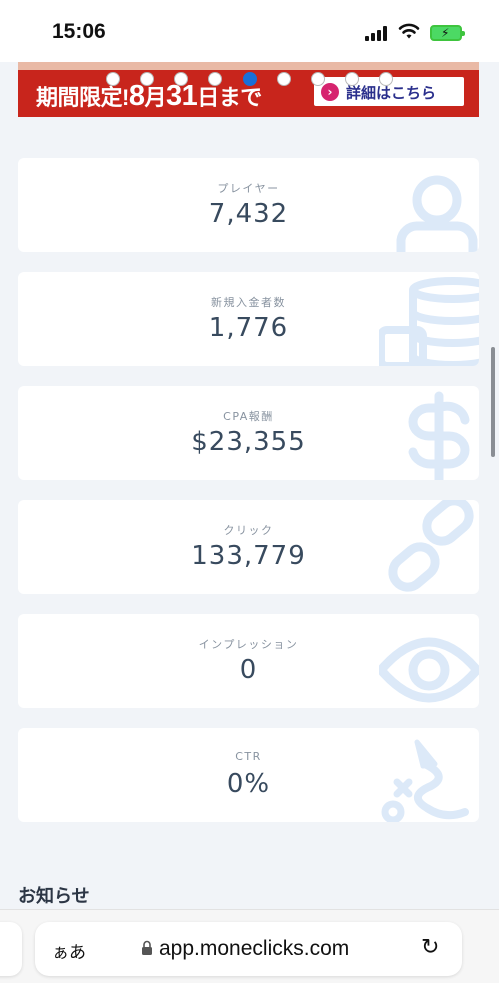 Image resolution: width=499 pixels, height=983 pixels. I want to click on page-settings-button: ぁあ, so click(69, 950).